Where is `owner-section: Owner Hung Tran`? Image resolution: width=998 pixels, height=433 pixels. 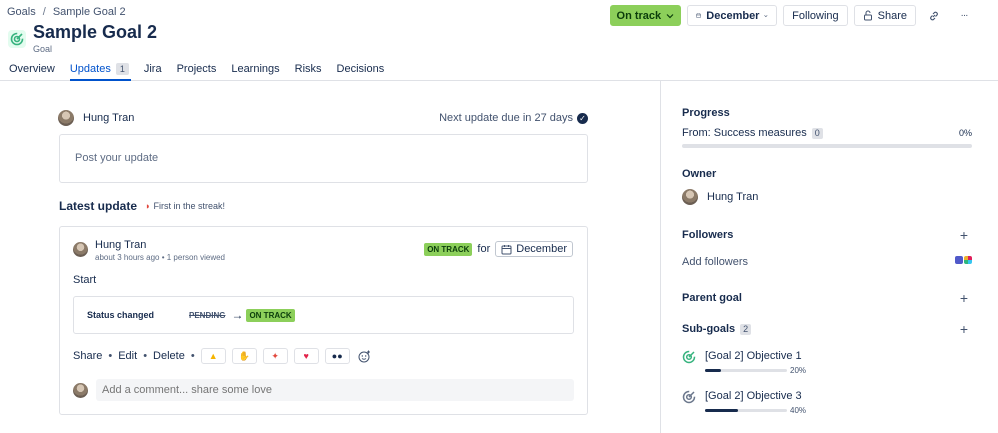 owner-section: Owner Hung Tran is located at coordinates (827, 186).